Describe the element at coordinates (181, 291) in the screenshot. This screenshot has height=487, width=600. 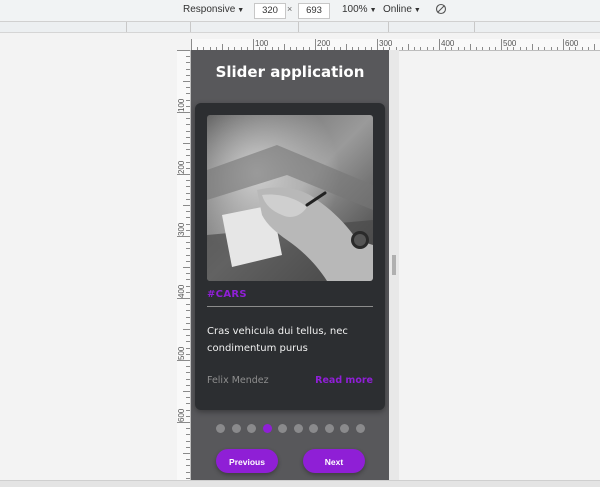
I see `ruler-label: 400` at that location.